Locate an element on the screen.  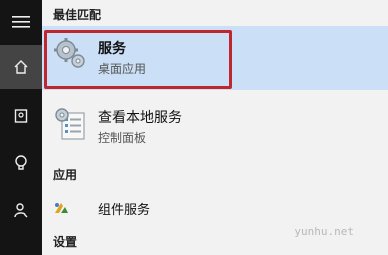
result-subtitle: 控制面板 is located at coordinates (122, 138).